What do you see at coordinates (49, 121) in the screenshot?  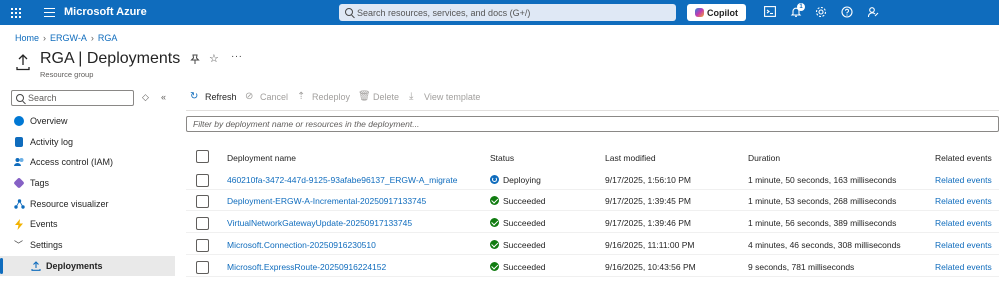 I see `sidebar-item-label: Overview` at bounding box center [49, 121].